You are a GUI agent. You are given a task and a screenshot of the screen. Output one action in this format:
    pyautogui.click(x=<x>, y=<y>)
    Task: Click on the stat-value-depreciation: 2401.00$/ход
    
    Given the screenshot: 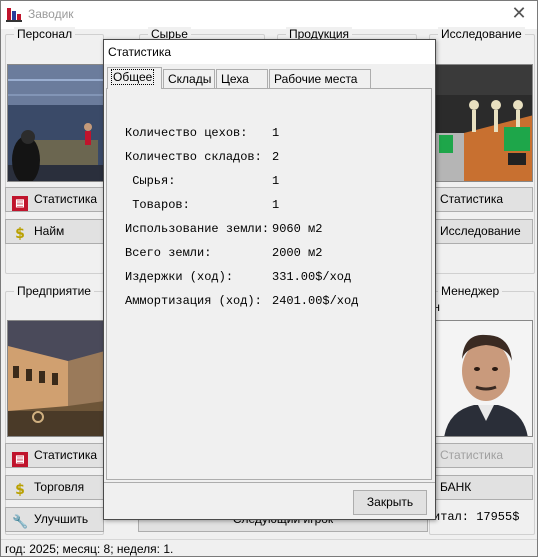 What is the action you would take?
    pyautogui.click(x=315, y=301)
    